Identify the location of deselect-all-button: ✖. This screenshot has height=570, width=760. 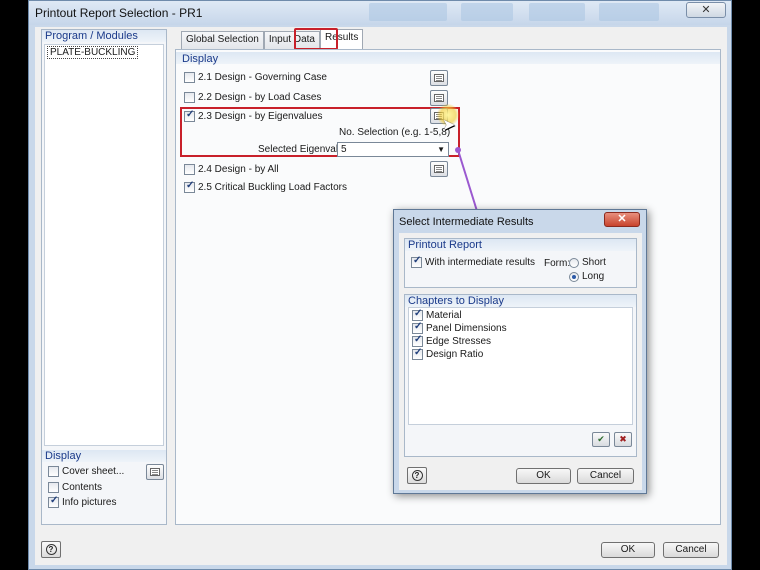
(623, 439).